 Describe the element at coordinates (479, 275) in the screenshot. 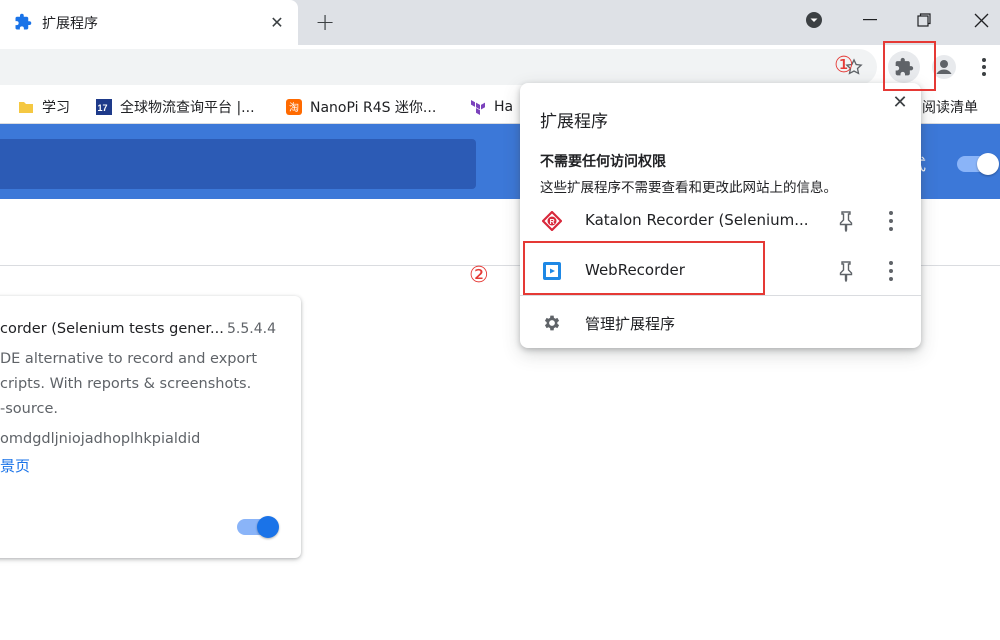

I see `annotation-marker: ②` at that location.